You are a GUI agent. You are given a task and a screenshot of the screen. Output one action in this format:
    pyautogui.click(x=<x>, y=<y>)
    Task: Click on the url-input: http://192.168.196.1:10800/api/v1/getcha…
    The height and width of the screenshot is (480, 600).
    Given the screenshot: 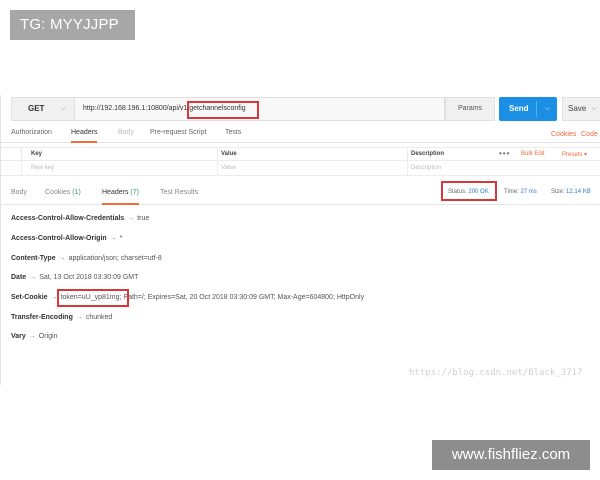 What is the action you would take?
    pyautogui.click(x=260, y=109)
    